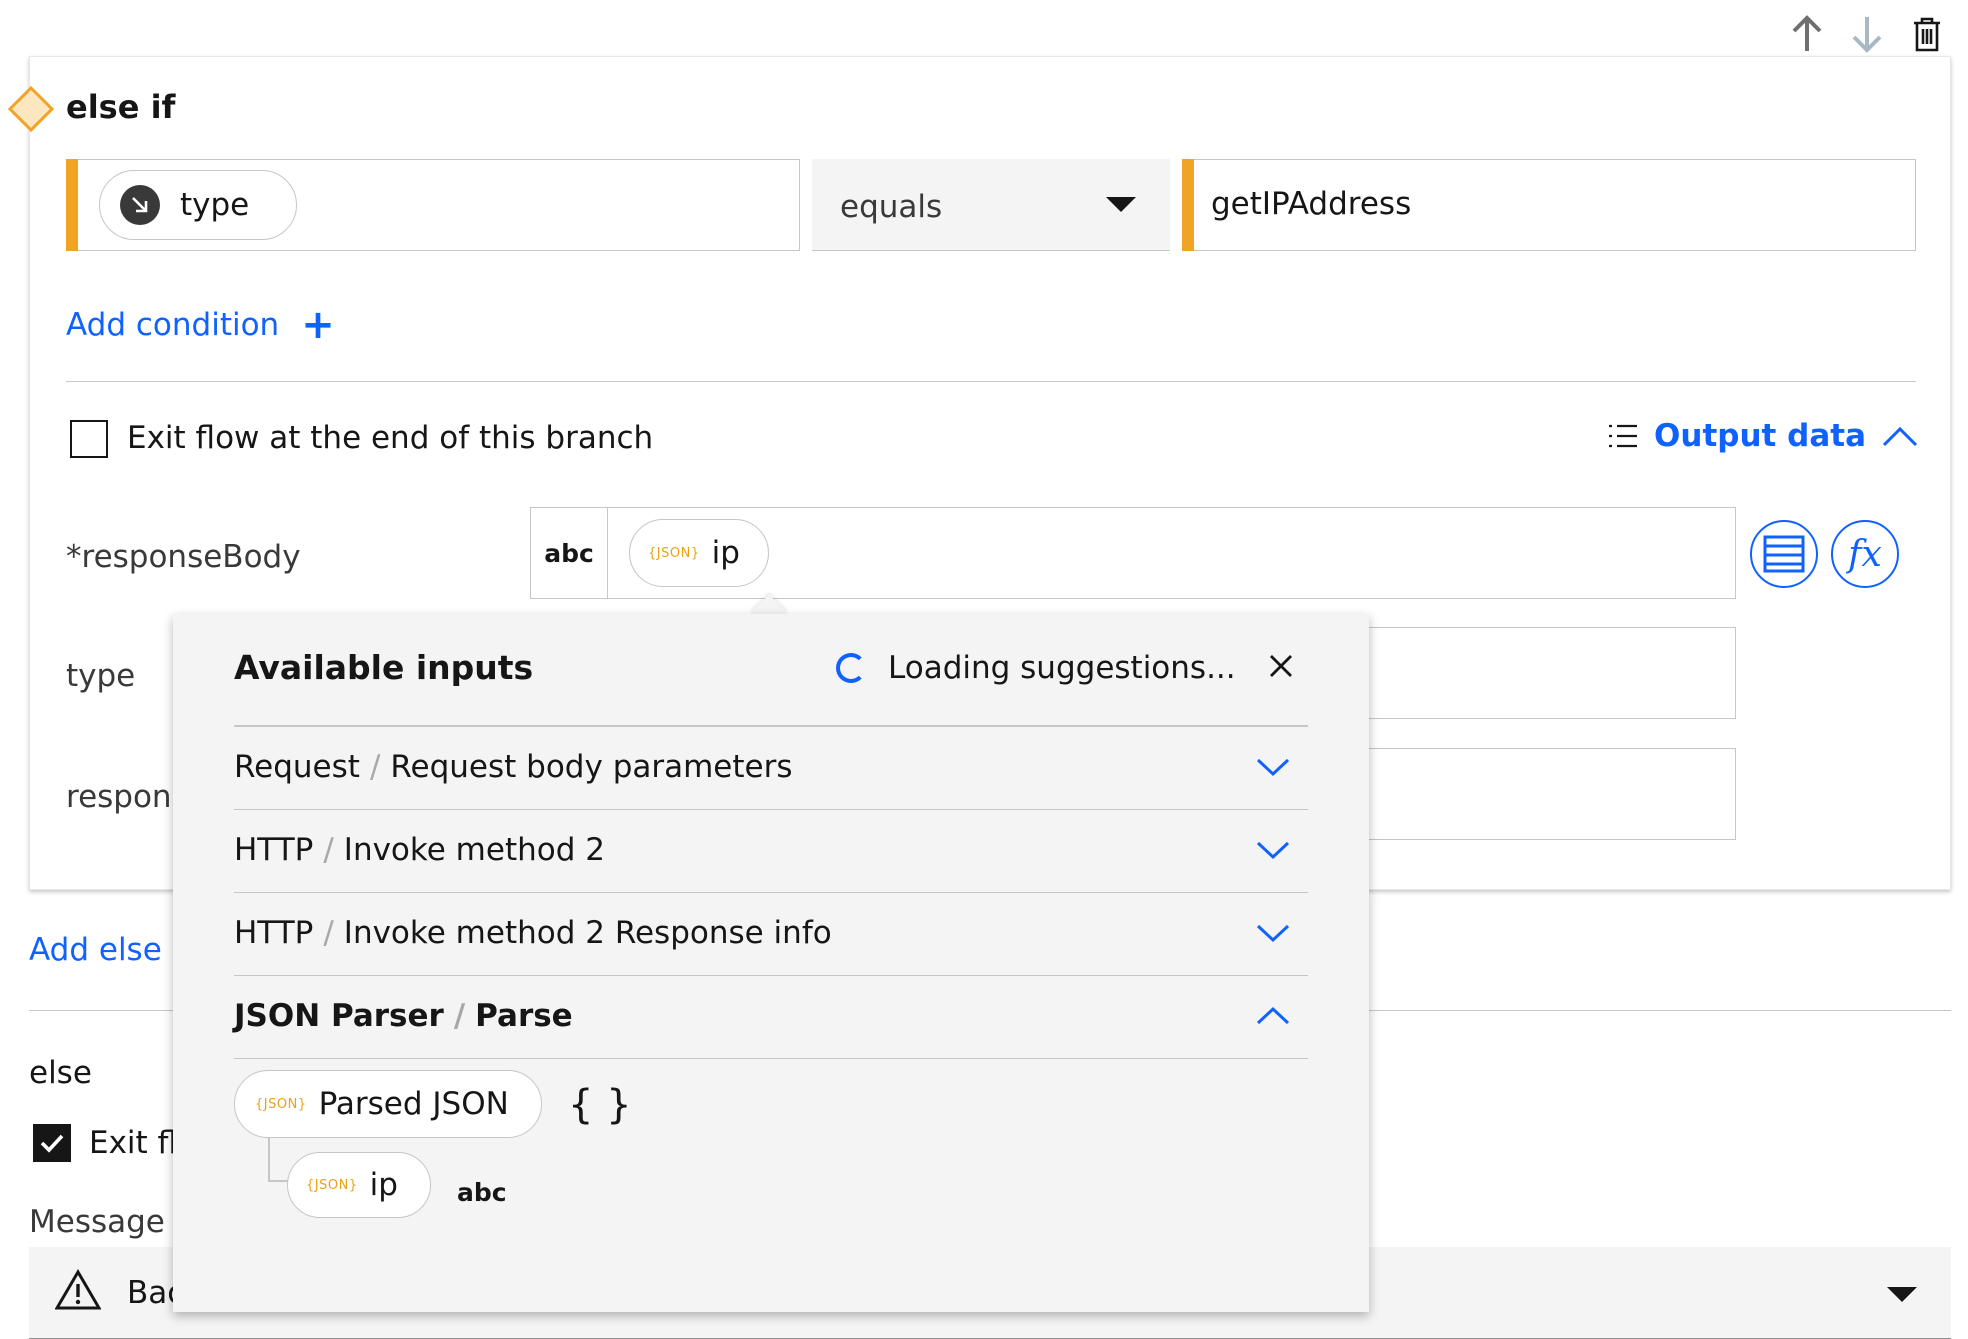 The image size is (1968, 1339). Describe the element at coordinates (1760, 436) in the screenshot. I see `output-data-label: Output data` at that location.